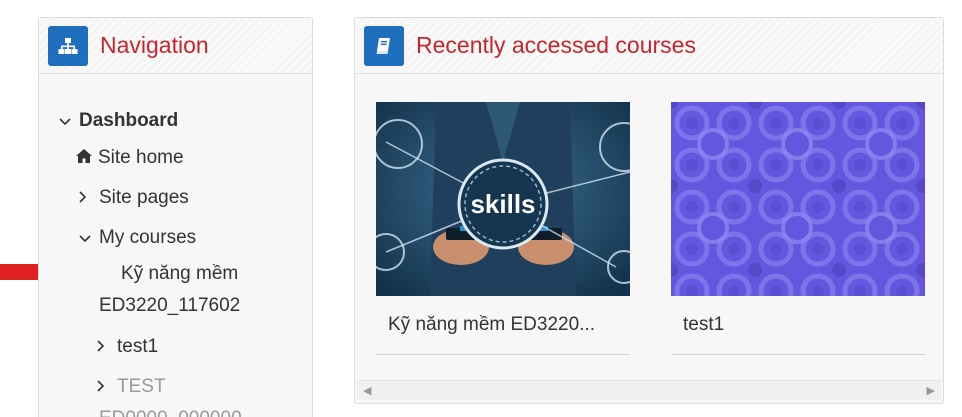  Describe the element at coordinates (138, 346) in the screenshot. I see `nav-item-label: test1` at that location.